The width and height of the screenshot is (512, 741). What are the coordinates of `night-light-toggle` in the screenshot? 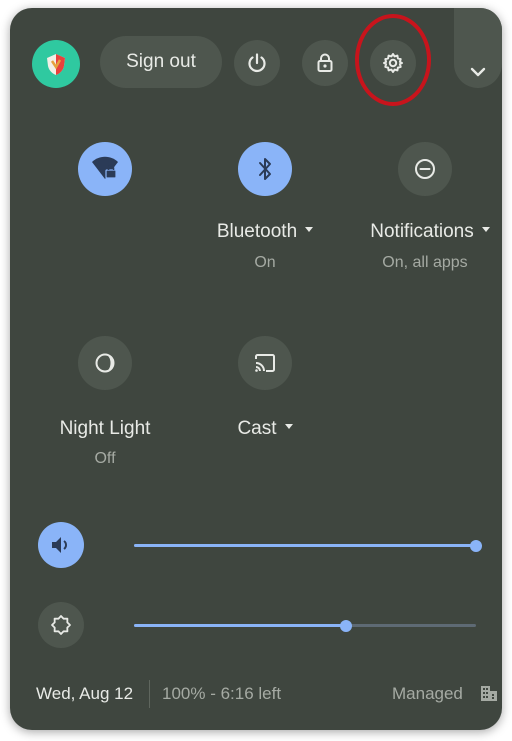 It's located at (105, 363).